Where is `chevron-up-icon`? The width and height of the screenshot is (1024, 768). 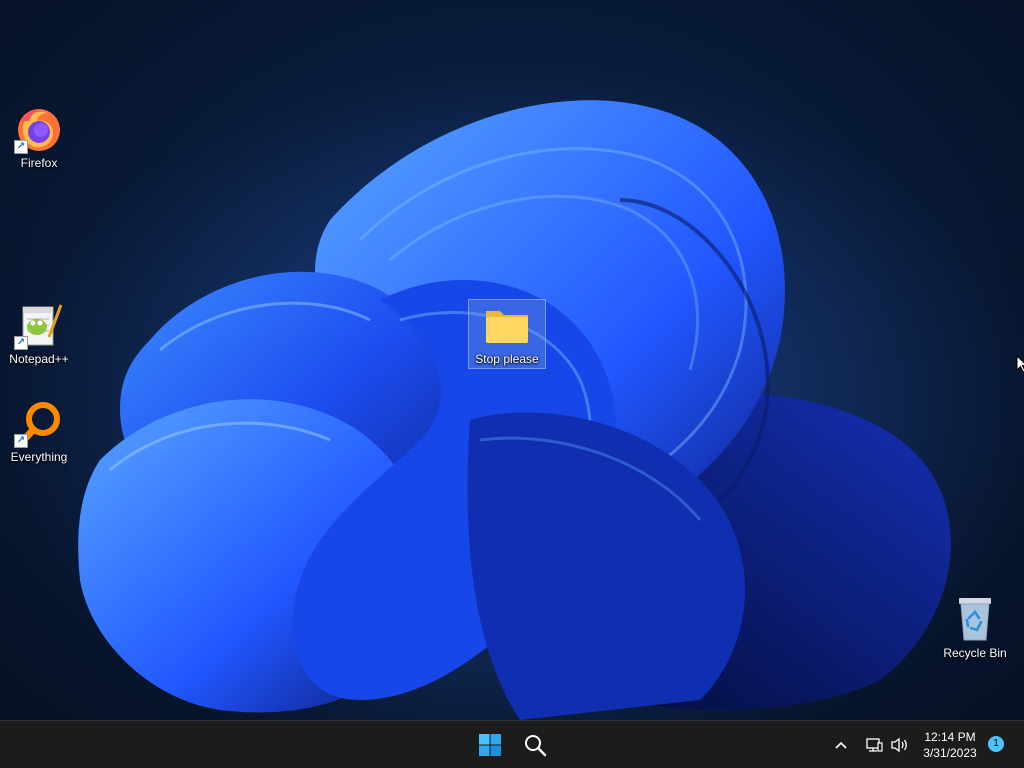 chevron-up-icon is located at coordinates (841, 745).